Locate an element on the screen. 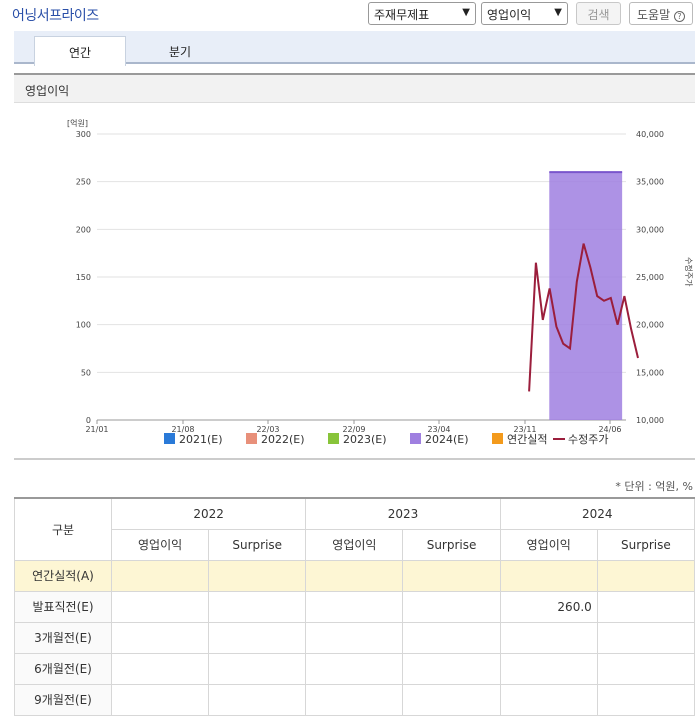  legend-label: 2021(E) is located at coordinates (201, 439).